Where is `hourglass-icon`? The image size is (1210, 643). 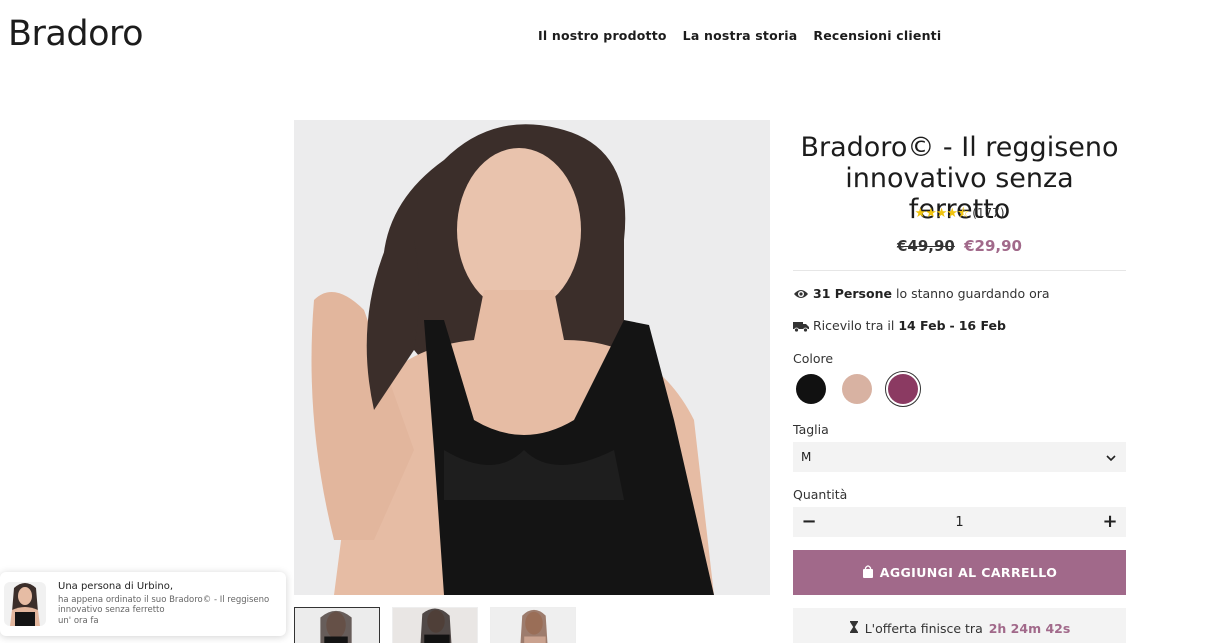
hourglass-icon is located at coordinates (854, 628).